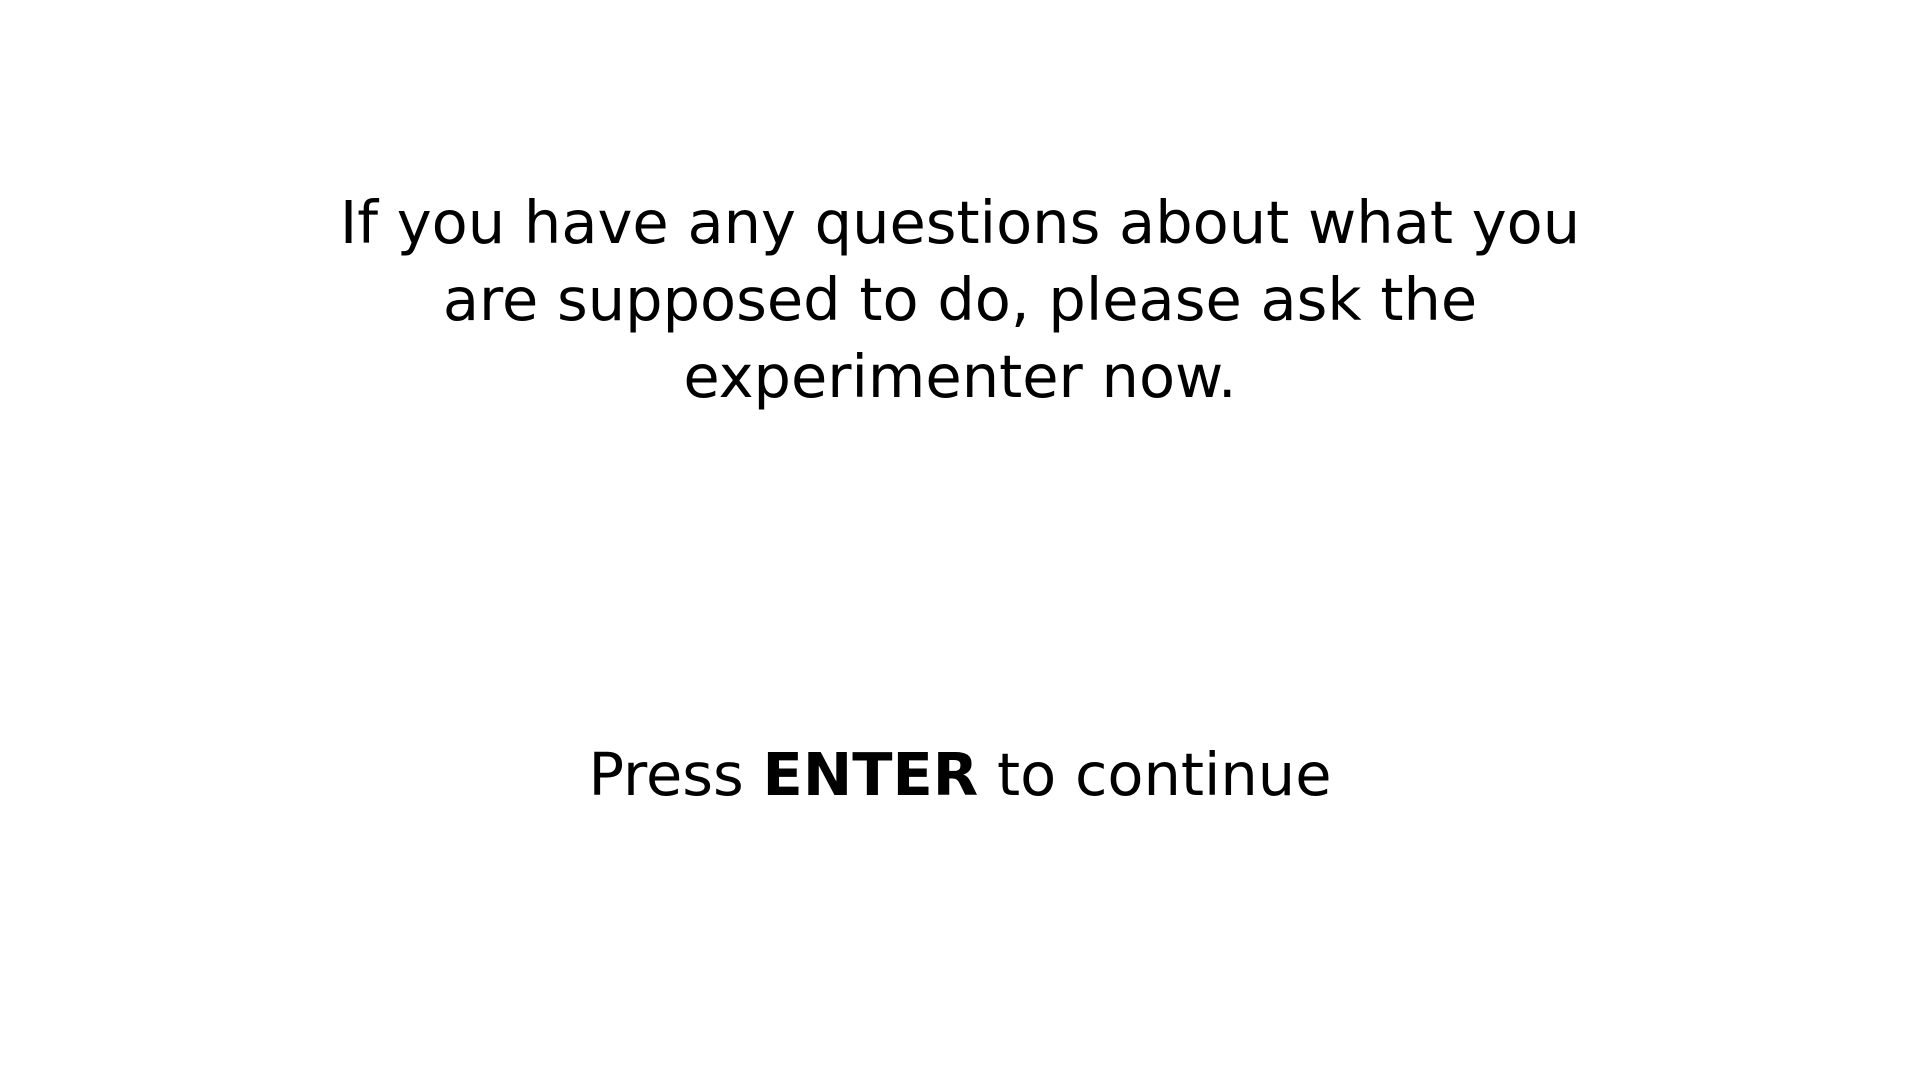 The height and width of the screenshot is (1080, 1920). I want to click on enter-key-label: ENTER, so click(870, 774).